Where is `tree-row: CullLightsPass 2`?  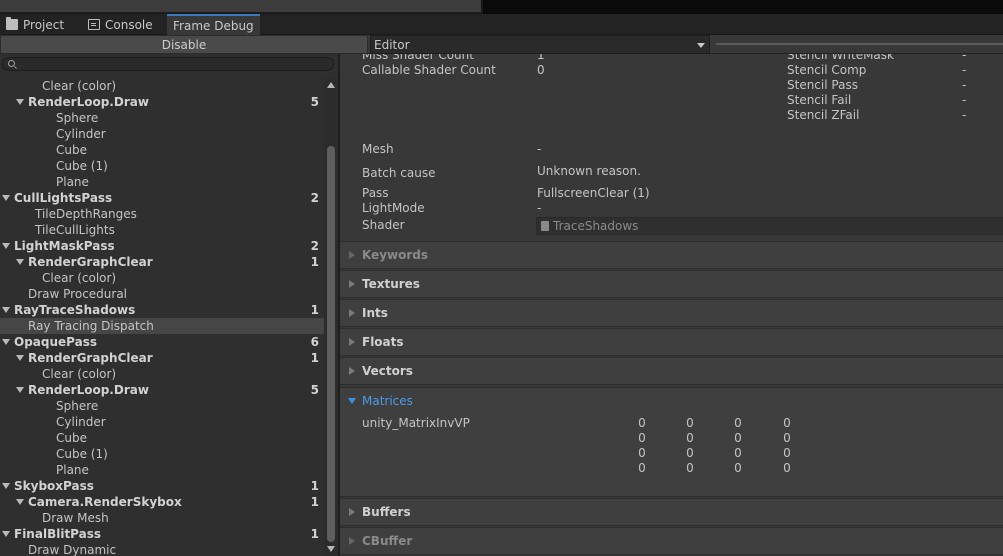 tree-row: CullLightsPass 2 is located at coordinates (162, 198).